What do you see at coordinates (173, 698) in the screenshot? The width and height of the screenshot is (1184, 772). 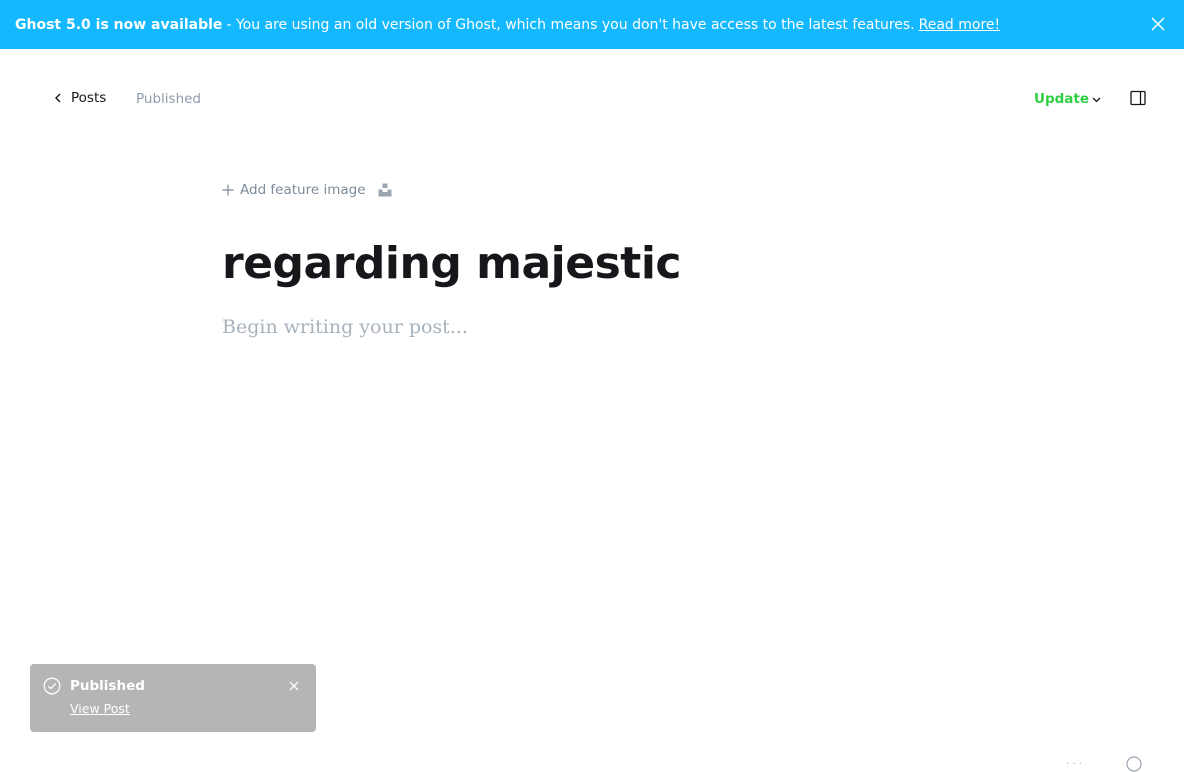 I see `published-toast: Published View Post` at bounding box center [173, 698].